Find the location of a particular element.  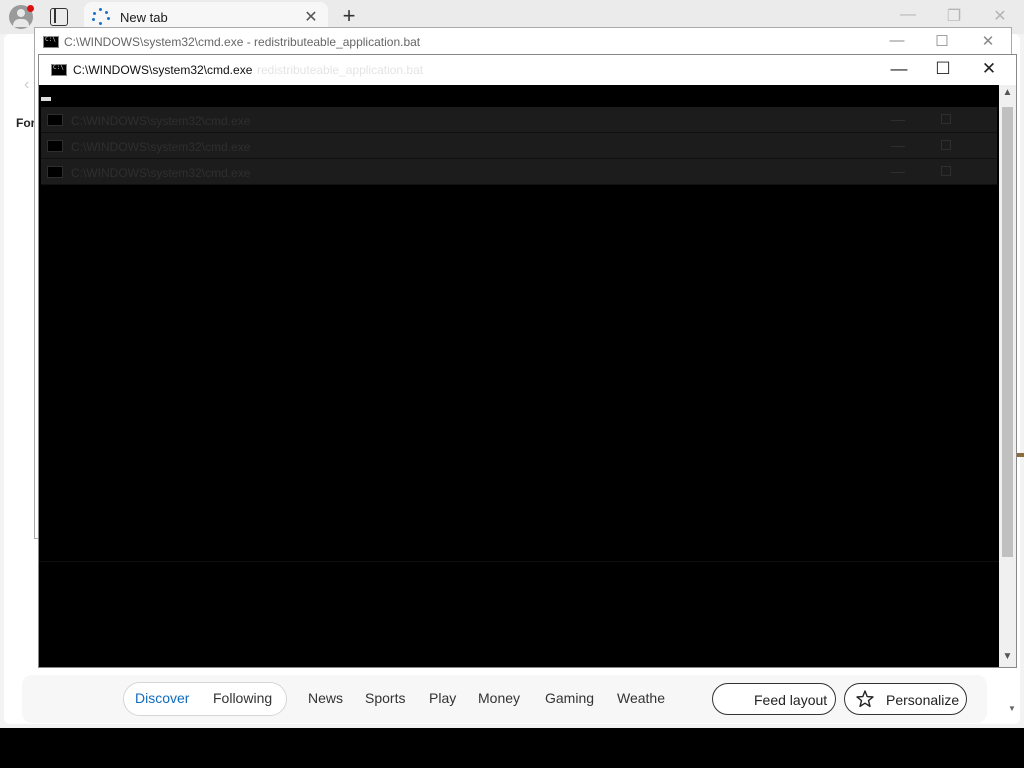

tab-actions-menu-icon is located at coordinates (59, 17).